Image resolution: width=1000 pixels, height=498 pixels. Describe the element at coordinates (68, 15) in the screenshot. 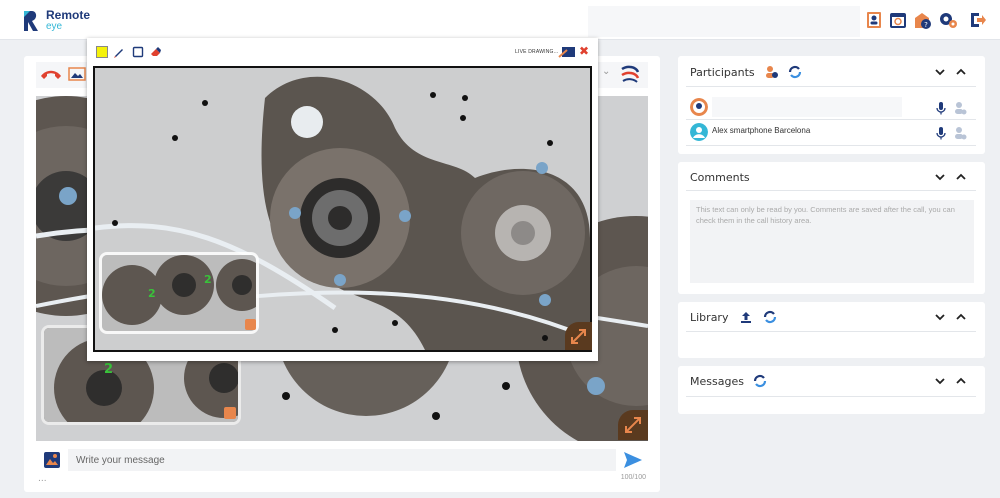

I see `logo-line1: Remote` at that location.